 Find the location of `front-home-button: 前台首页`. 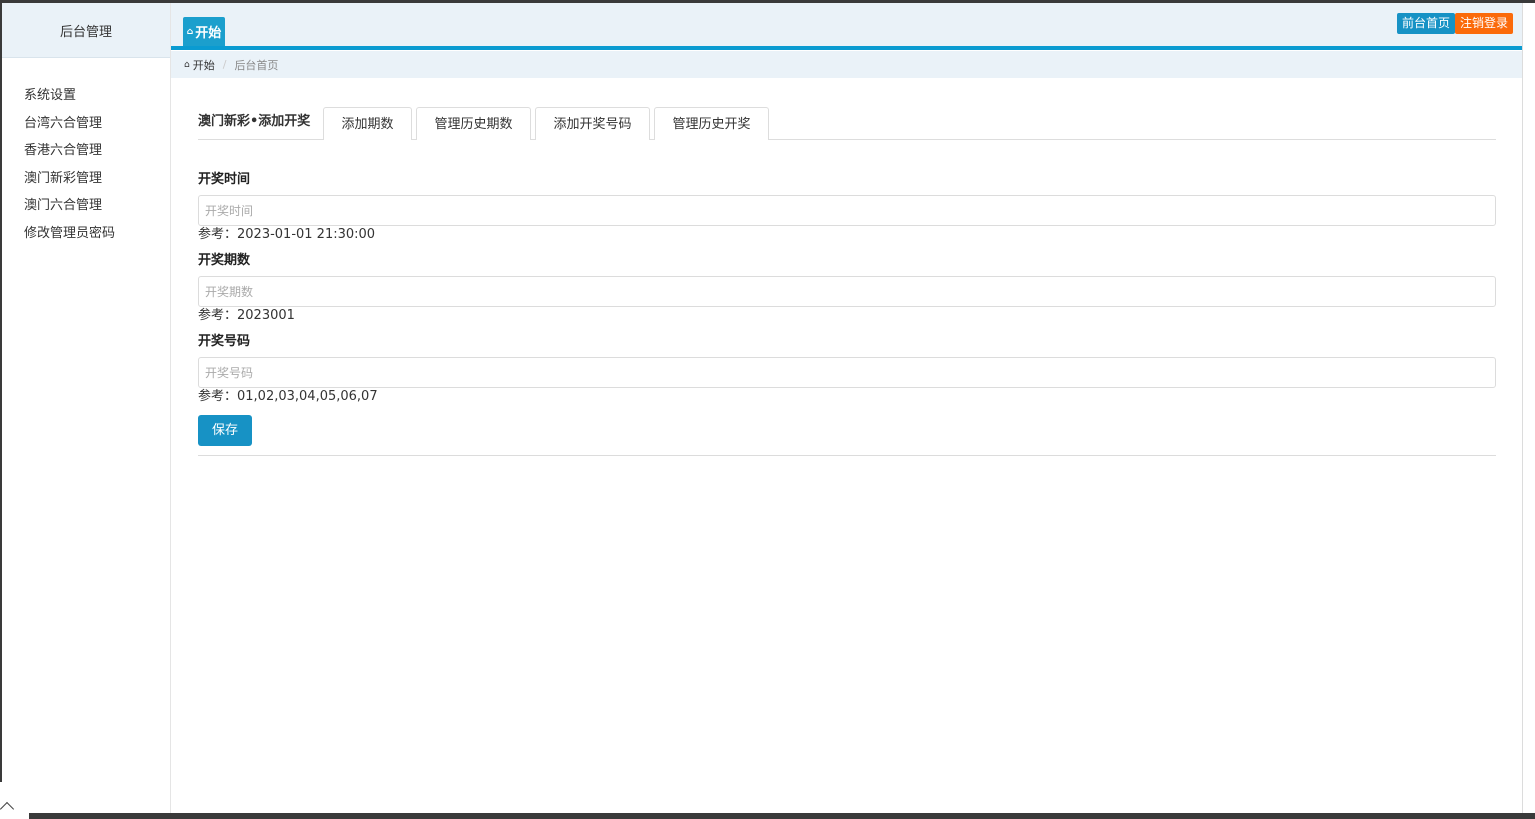

front-home-button: 前台首页 is located at coordinates (1426, 23).